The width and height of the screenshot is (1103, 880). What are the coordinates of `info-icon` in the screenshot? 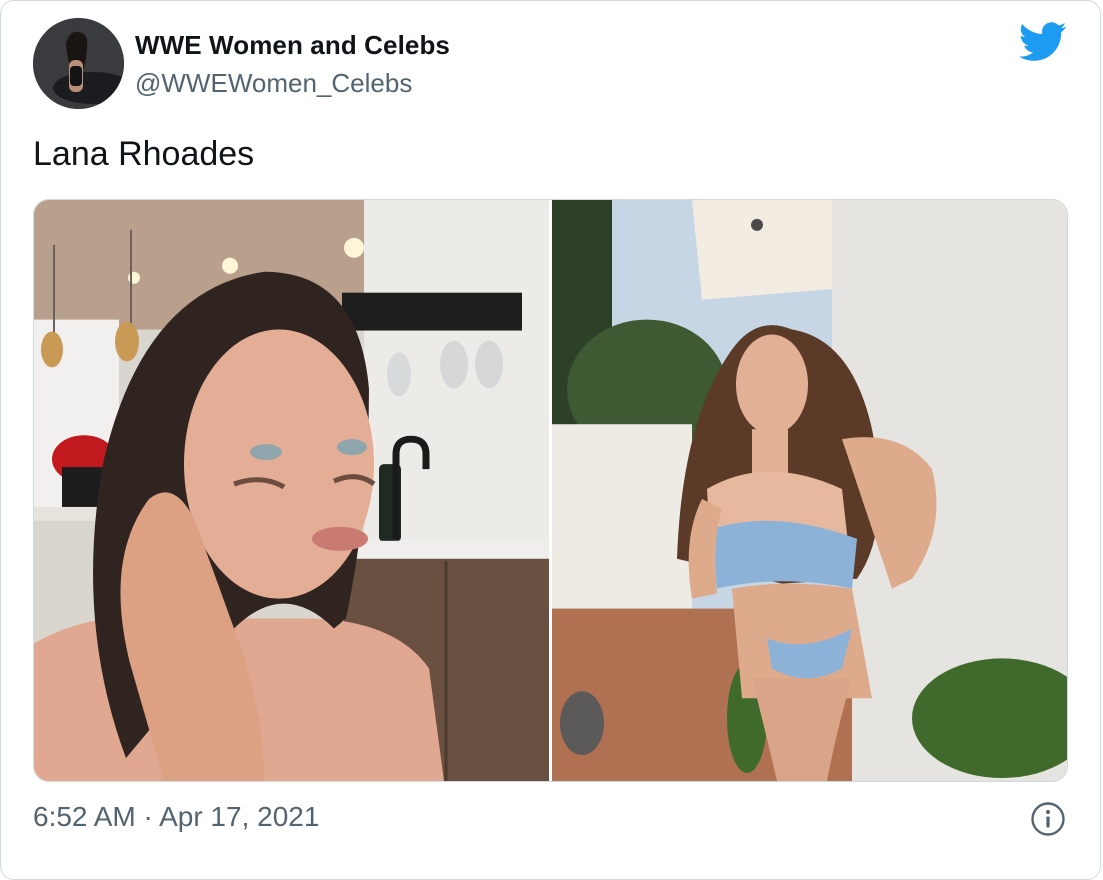 It's located at (1048, 819).